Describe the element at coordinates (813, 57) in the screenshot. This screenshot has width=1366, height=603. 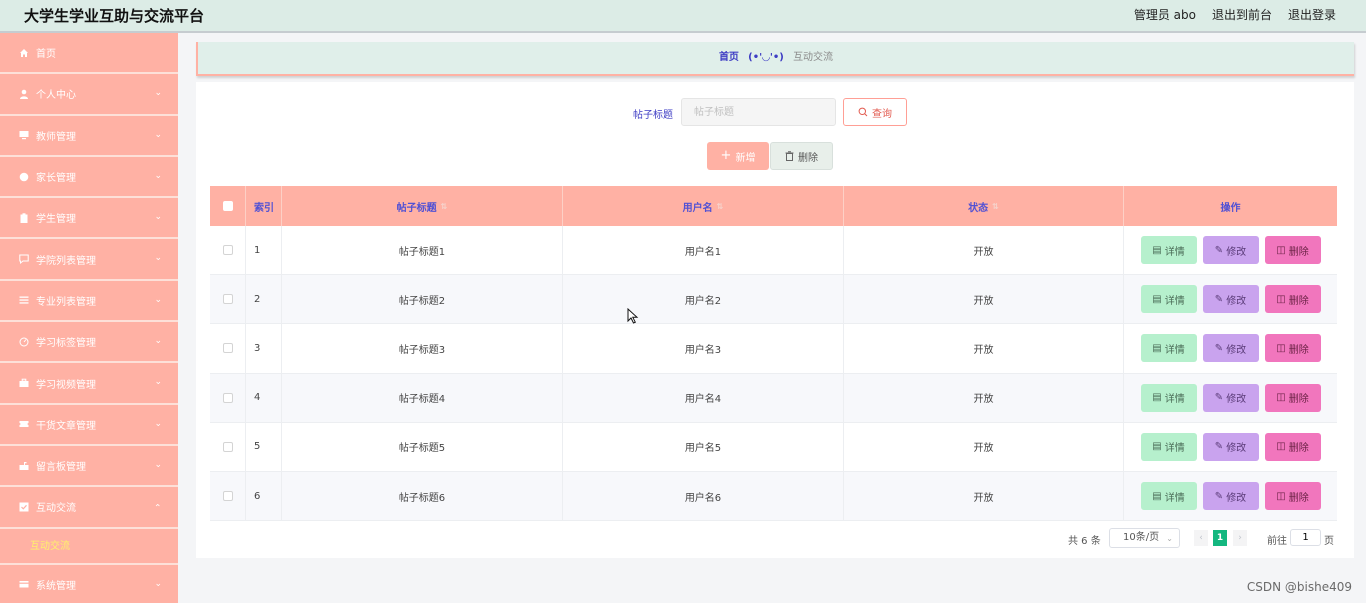
I see `breadcrumb-current: 互动交流` at that location.